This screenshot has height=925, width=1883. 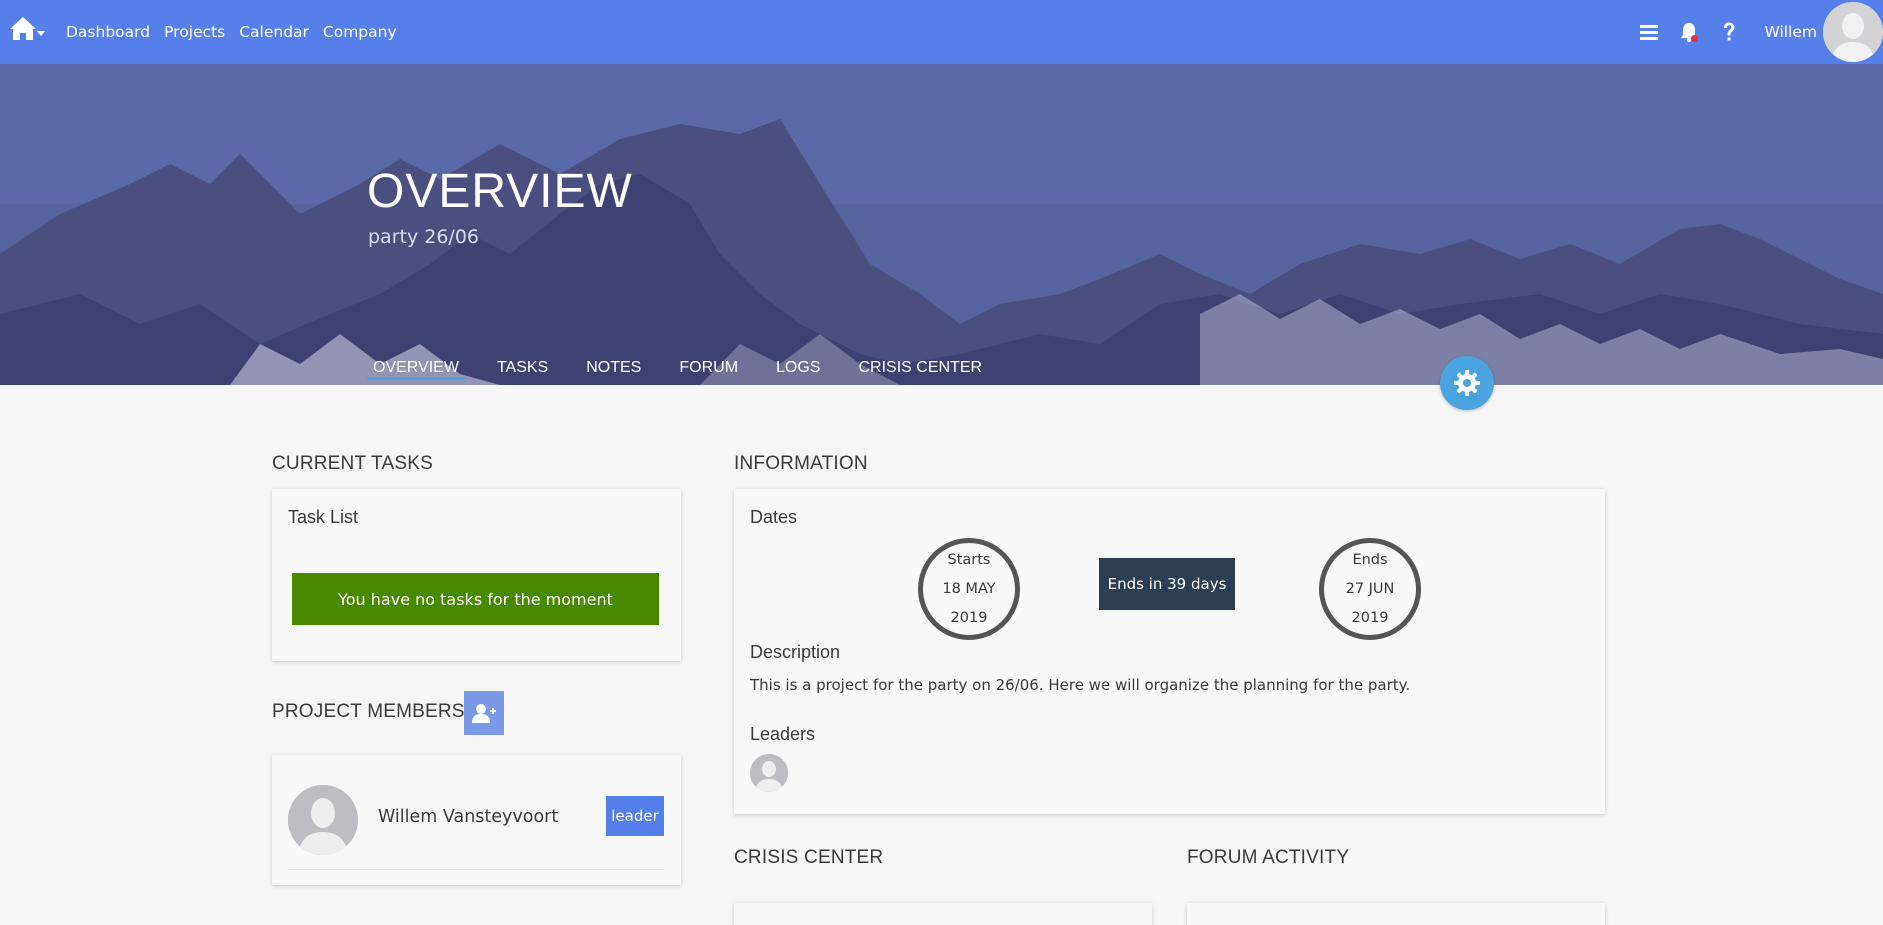 I want to click on task-list-label: Task List, so click(x=323, y=517).